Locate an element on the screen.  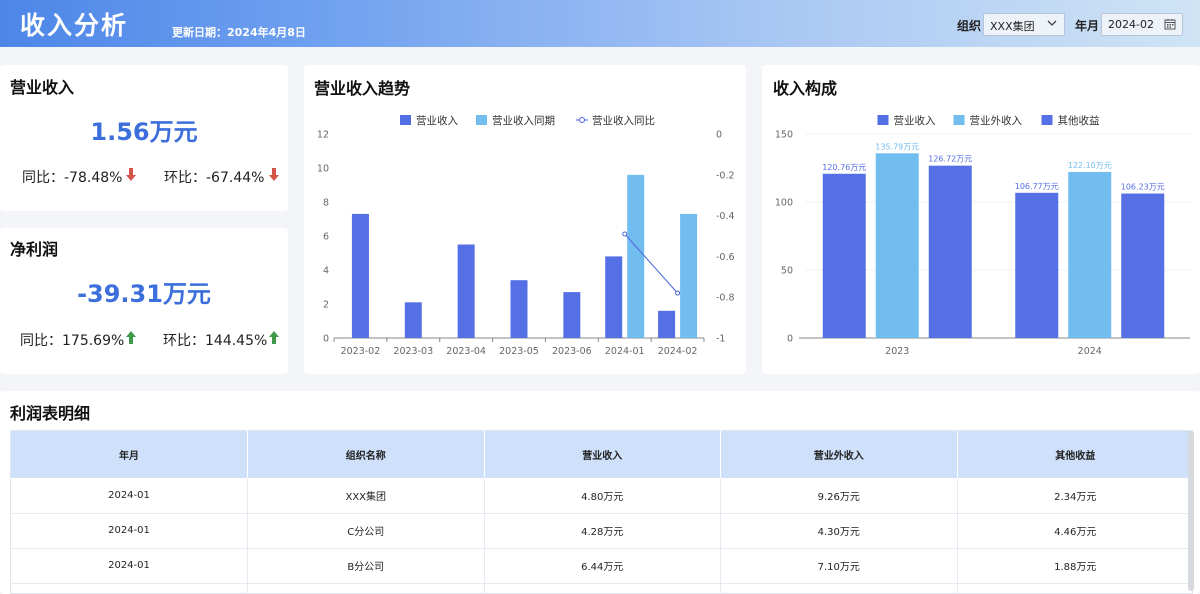
y-right-tick-label: -0.8 is located at coordinates (725, 298).